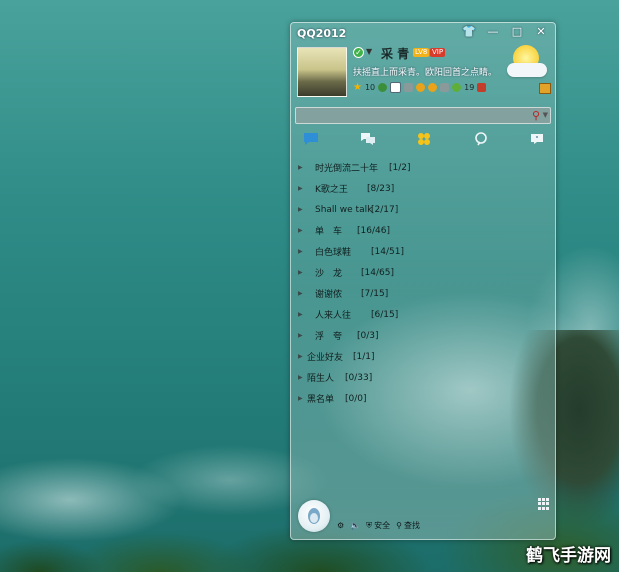 This screenshot has height=572, width=619. Describe the element at coordinates (527, 61) in the screenshot. I see `weather-icon` at that location.